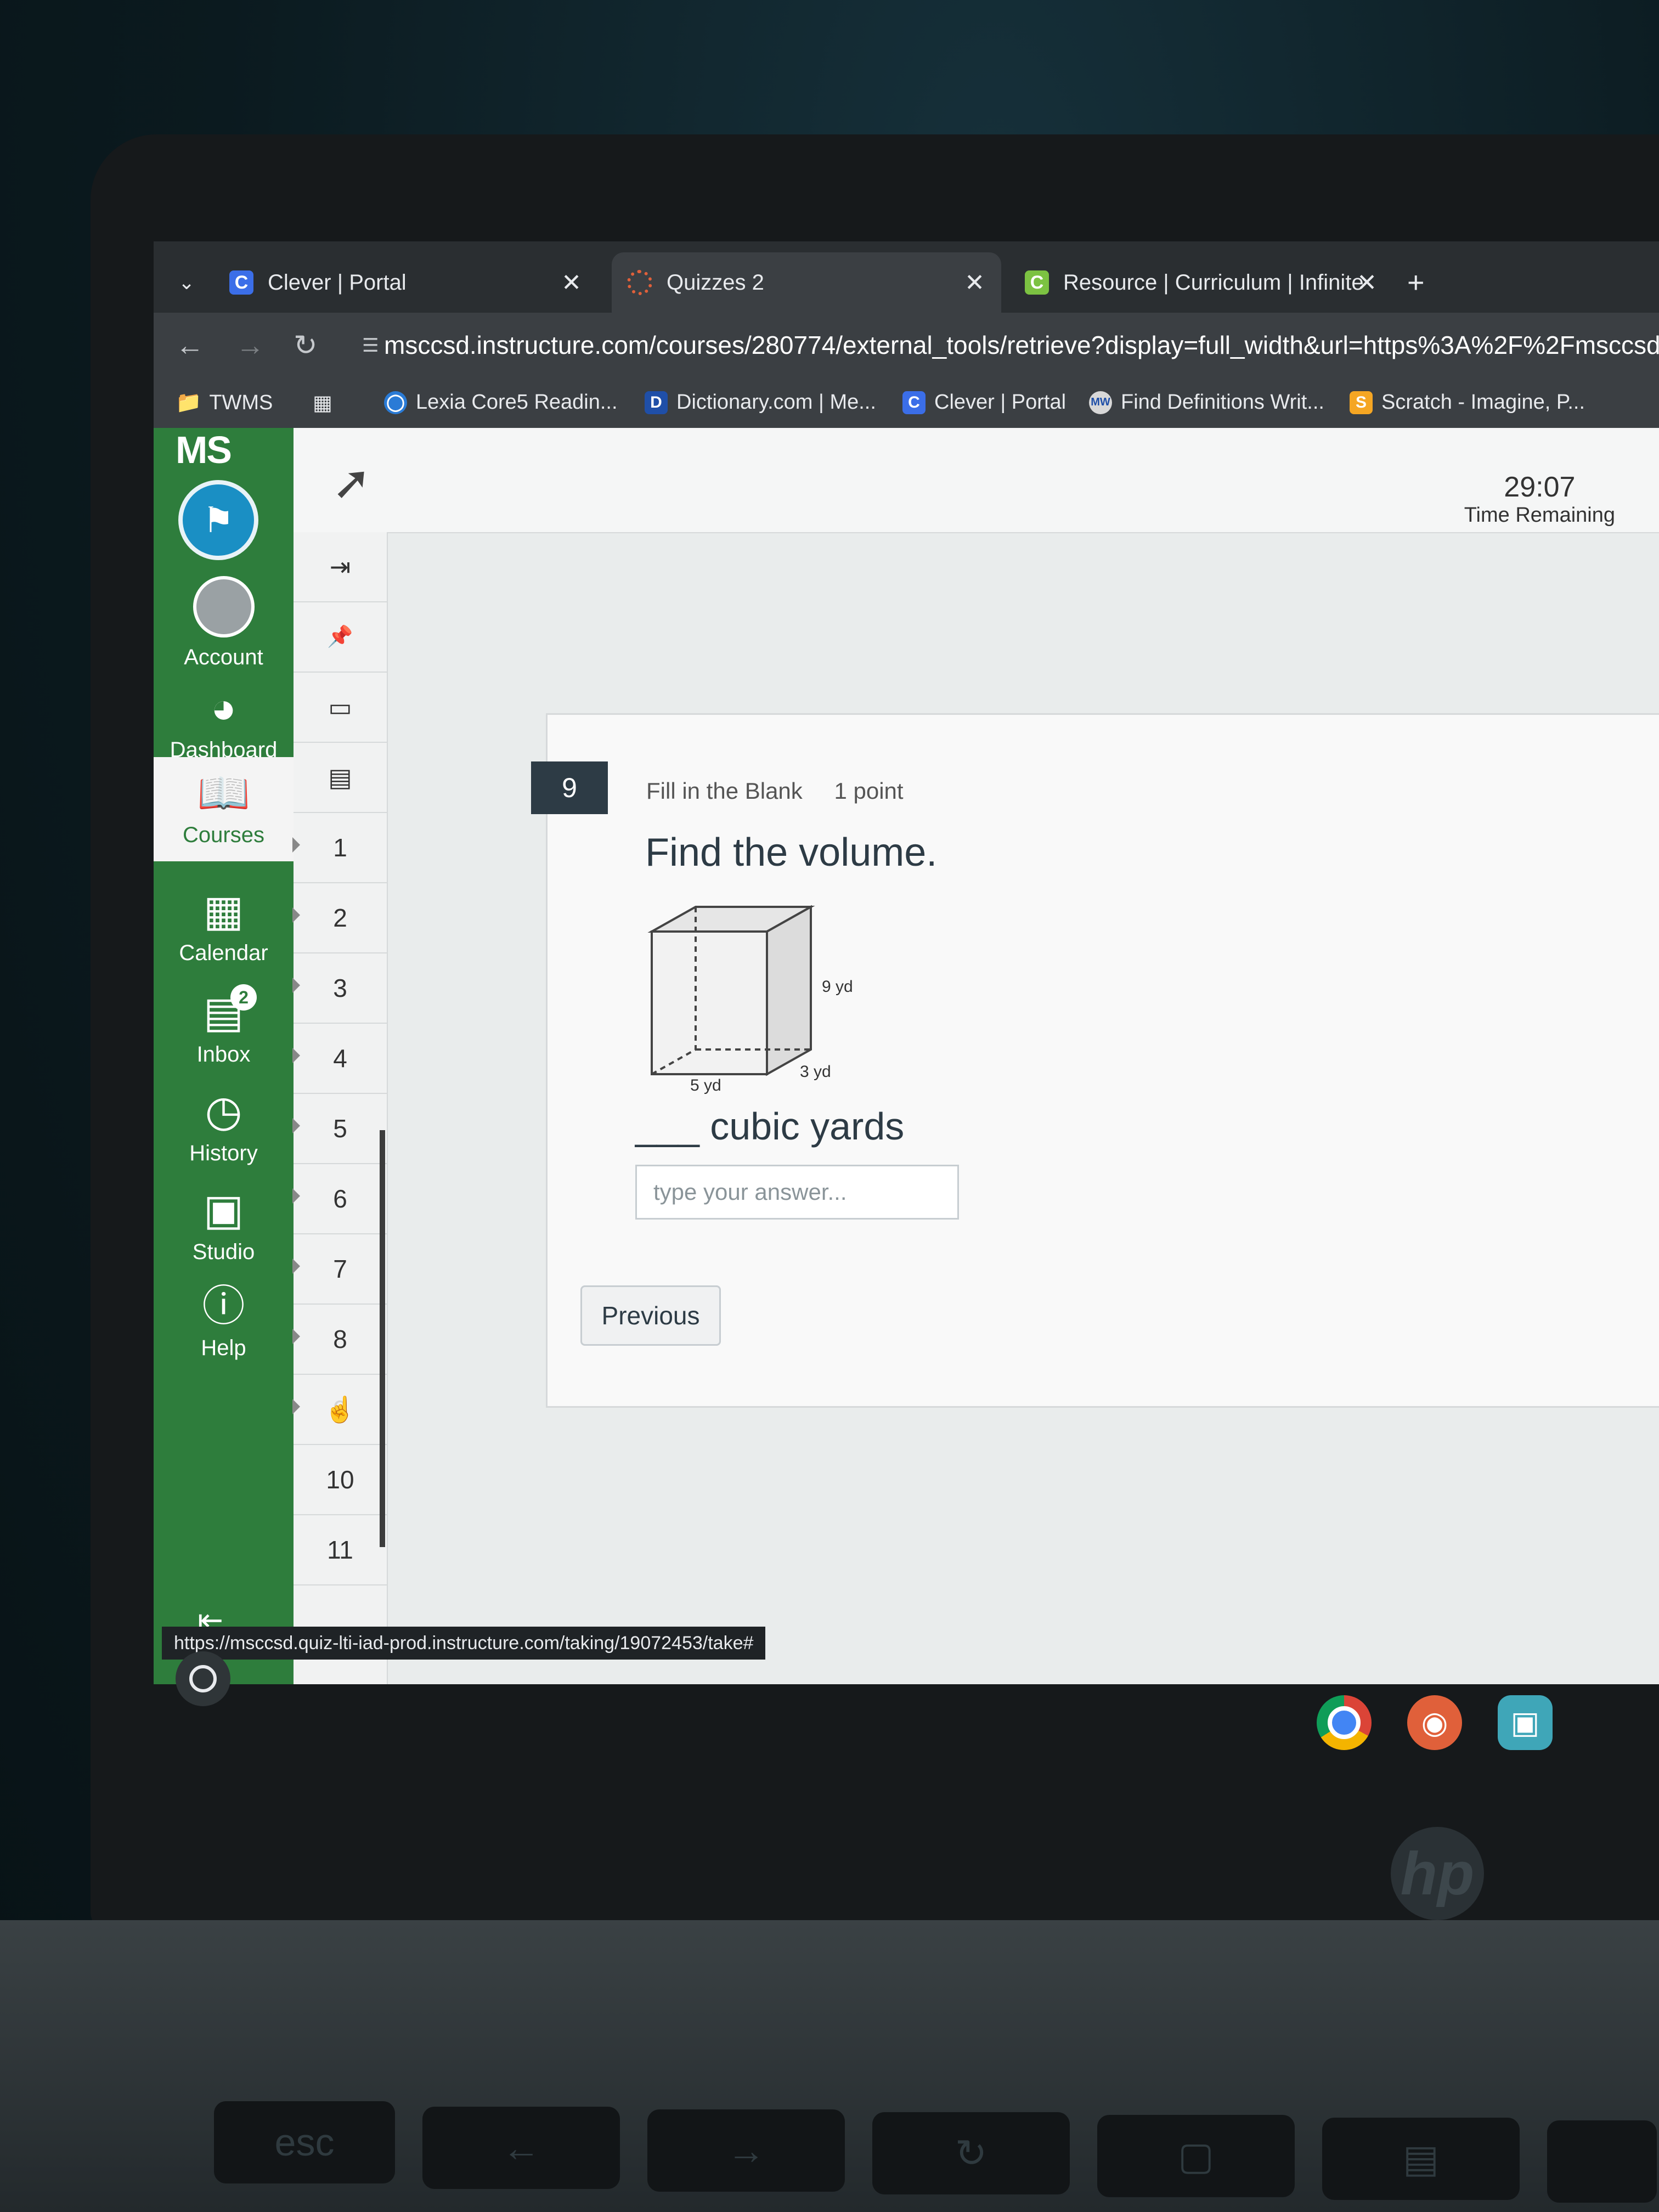  Describe the element at coordinates (1345, 1723) in the screenshot. I see `chrome-app-icon` at that location.